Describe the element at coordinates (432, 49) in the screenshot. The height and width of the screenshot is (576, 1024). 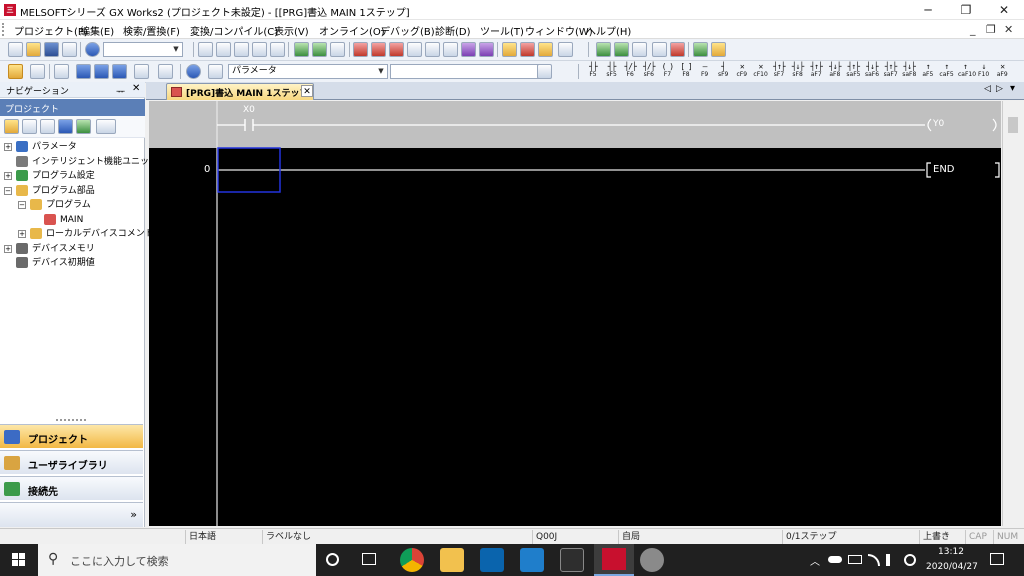
I see `remote-icon` at that location.